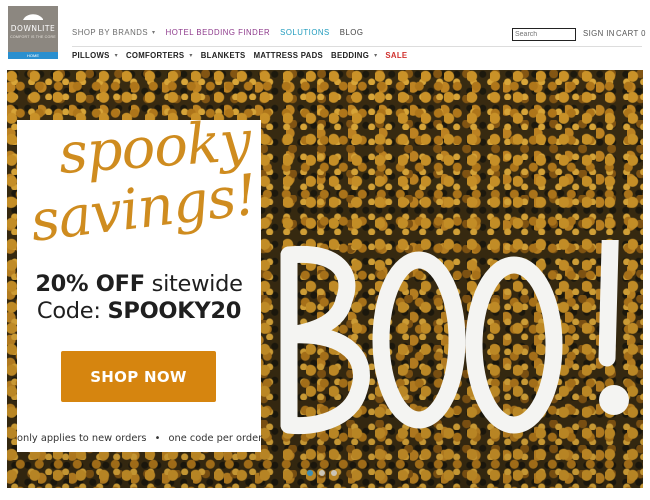 The image size is (650, 500). I want to click on nav-label: SOLUTIONS, so click(305, 32).